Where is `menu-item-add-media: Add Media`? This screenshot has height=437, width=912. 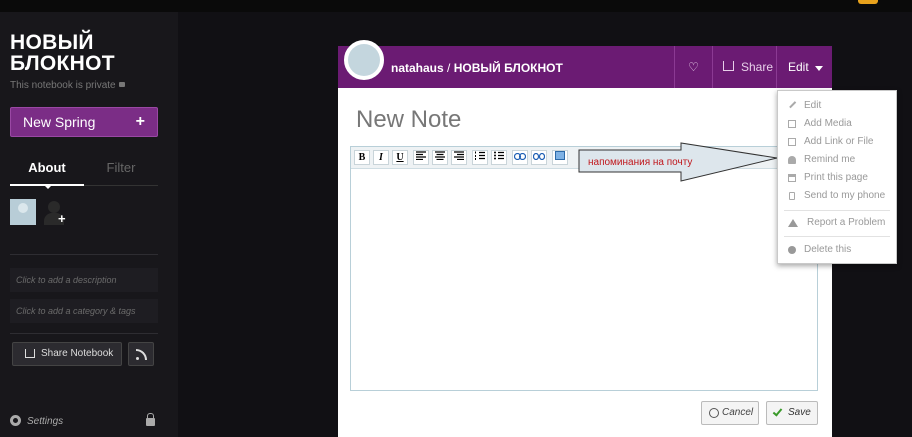
menu-item-add-media: Add Media is located at coordinates (837, 124).